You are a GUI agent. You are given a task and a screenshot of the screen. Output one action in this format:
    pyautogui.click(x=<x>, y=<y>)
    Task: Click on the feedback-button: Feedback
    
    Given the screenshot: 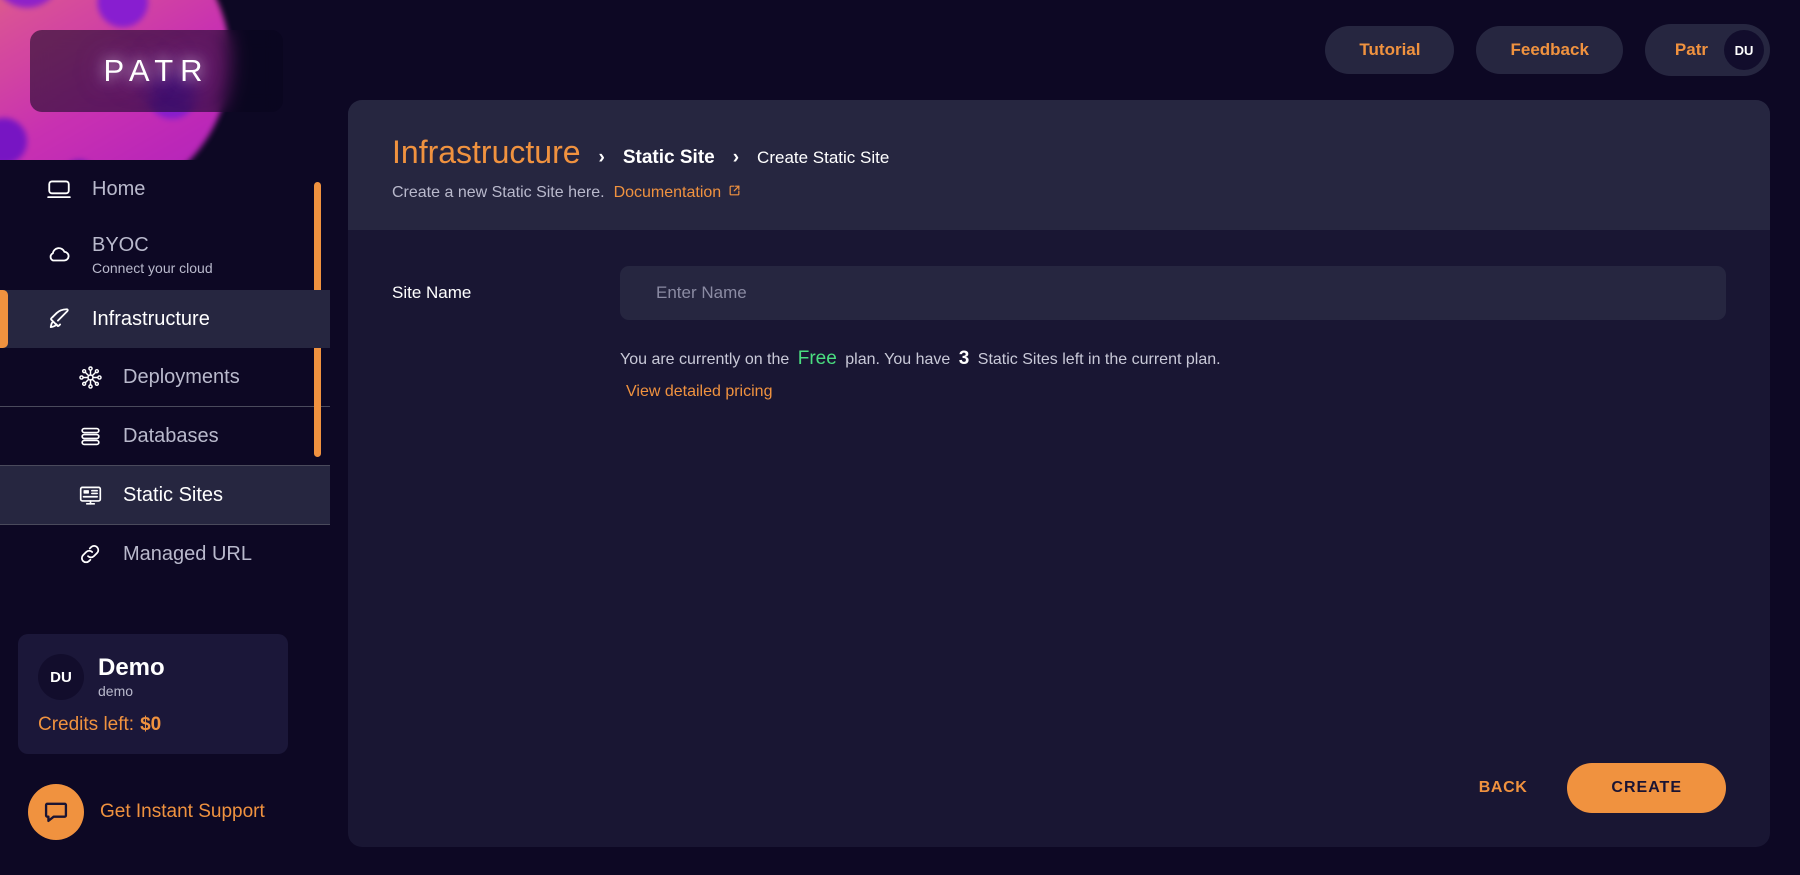 What is the action you would take?
    pyautogui.click(x=1549, y=50)
    